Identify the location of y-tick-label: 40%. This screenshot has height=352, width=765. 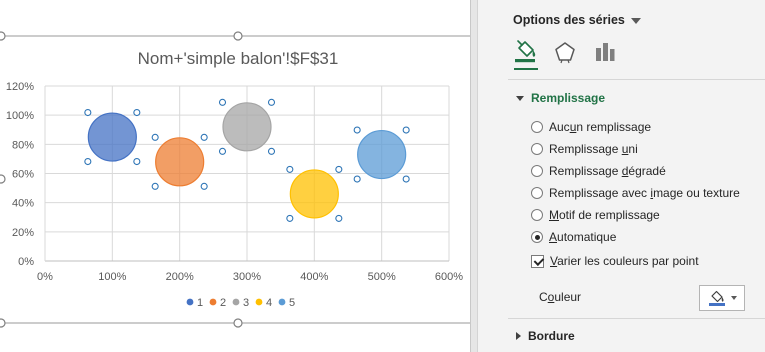
(23, 204).